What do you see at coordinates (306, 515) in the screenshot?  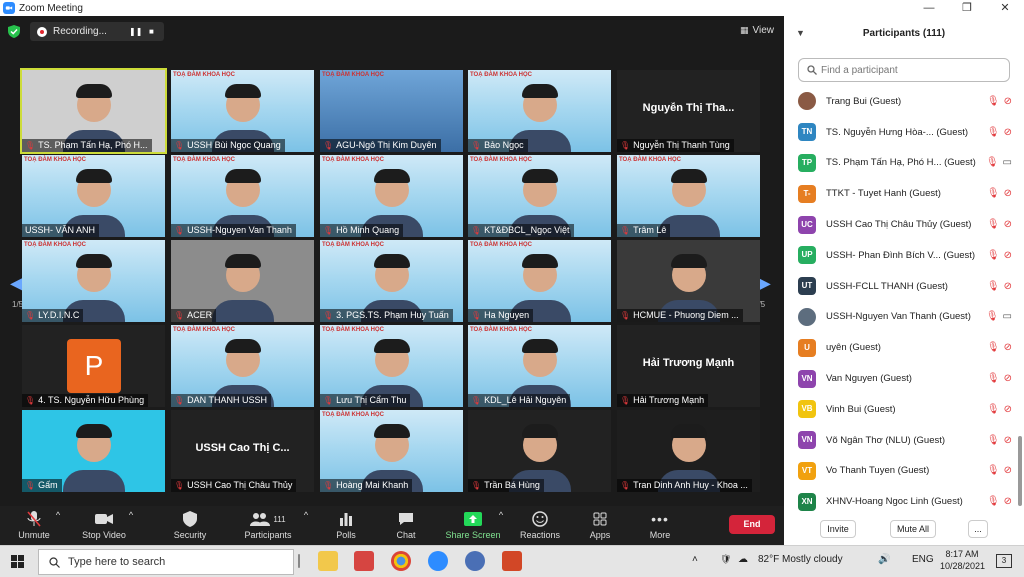 I see `participants-options-caret-icon: ^` at bounding box center [306, 515].